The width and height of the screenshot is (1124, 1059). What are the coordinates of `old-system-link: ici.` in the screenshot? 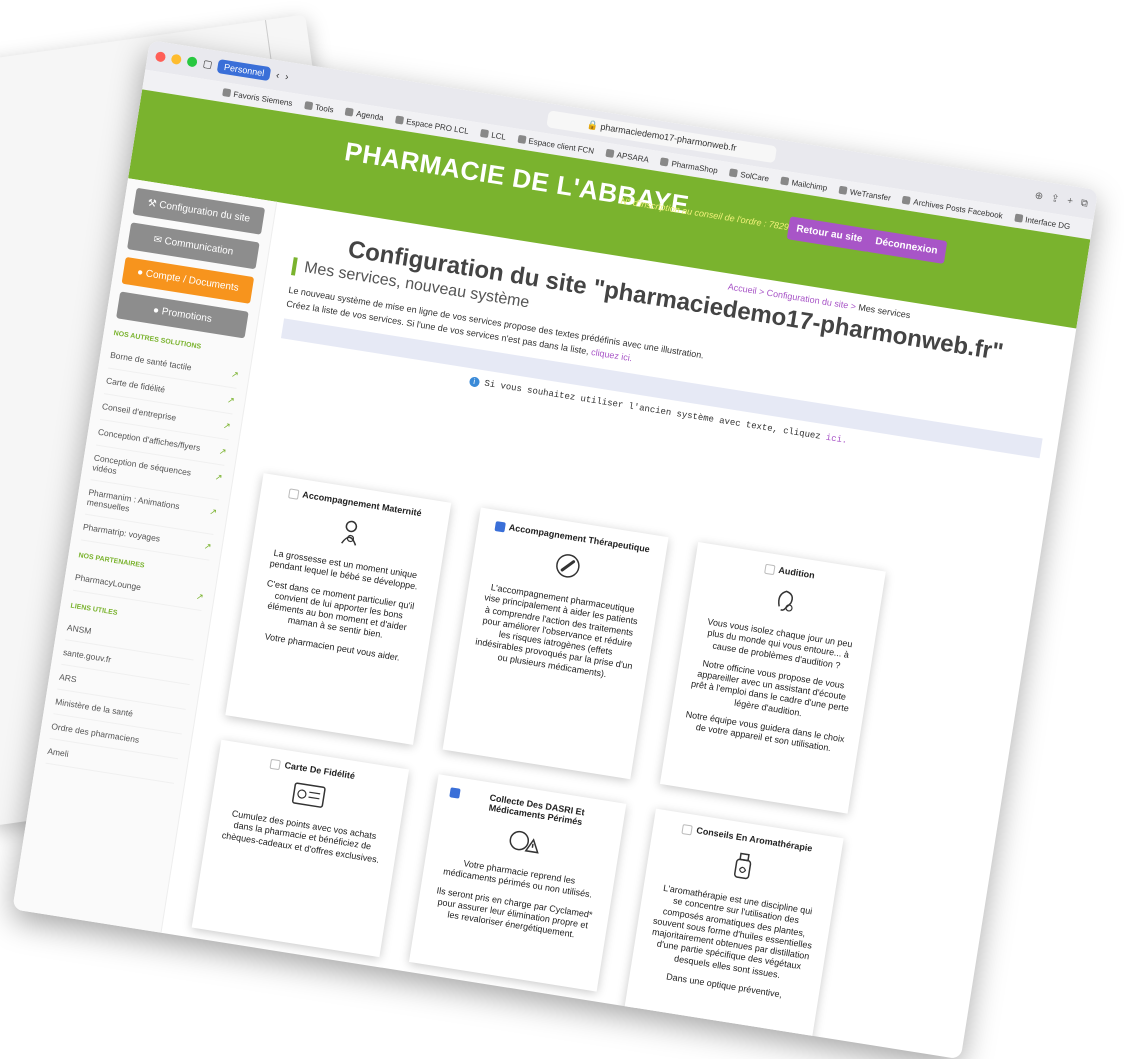 It's located at (836, 439).